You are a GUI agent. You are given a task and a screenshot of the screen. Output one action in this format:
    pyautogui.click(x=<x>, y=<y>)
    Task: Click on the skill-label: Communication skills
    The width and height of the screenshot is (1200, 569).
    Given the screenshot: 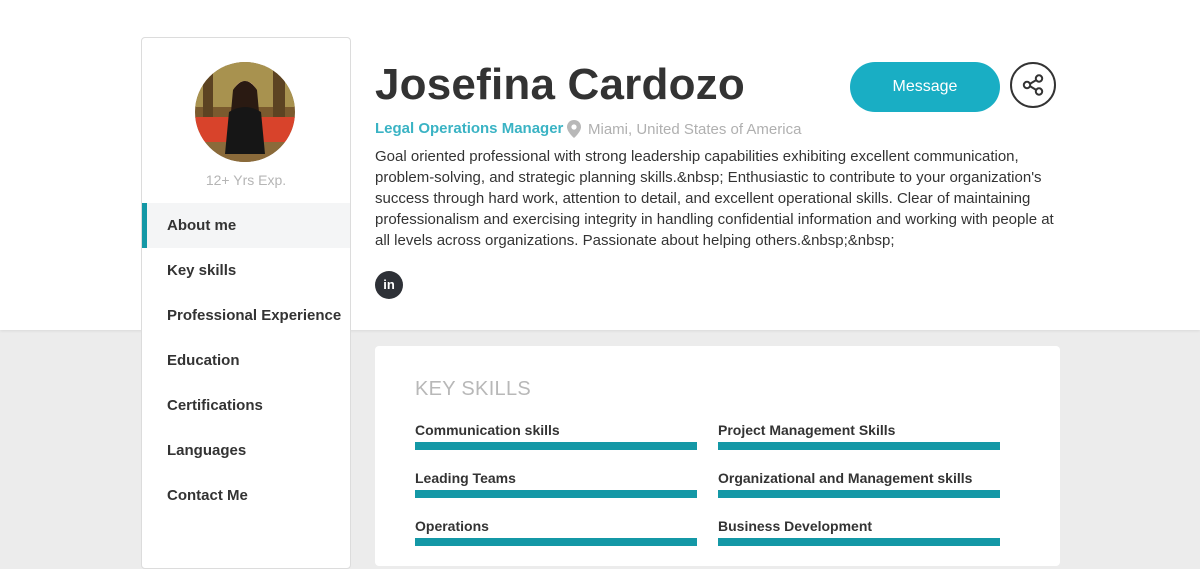 What is the action you would take?
    pyautogui.click(x=487, y=430)
    